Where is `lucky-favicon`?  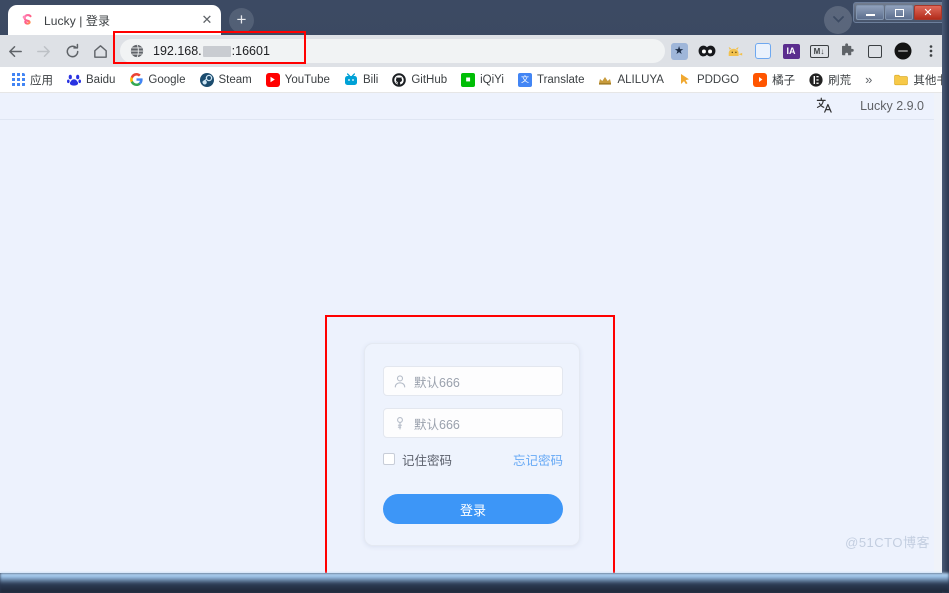
lucky-favicon is located at coordinates (27, 20).